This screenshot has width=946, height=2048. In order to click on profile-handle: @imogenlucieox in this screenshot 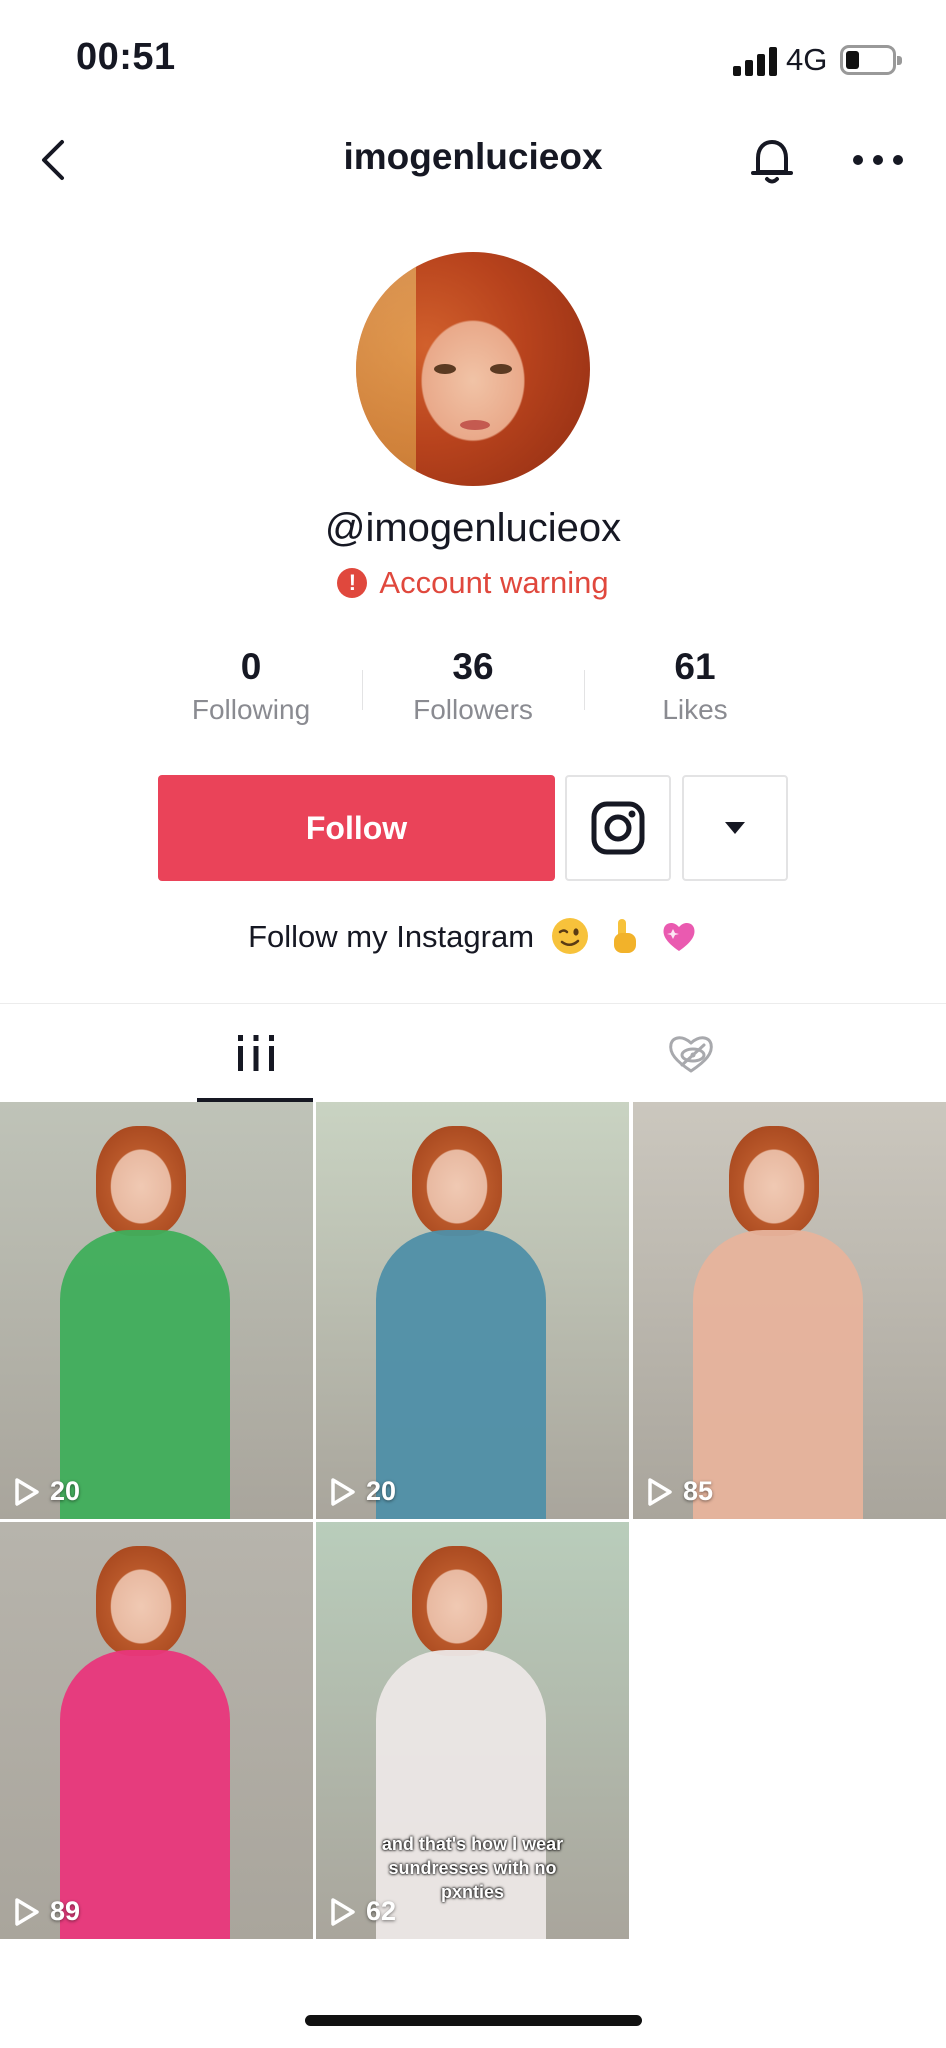, I will do `click(473, 528)`.